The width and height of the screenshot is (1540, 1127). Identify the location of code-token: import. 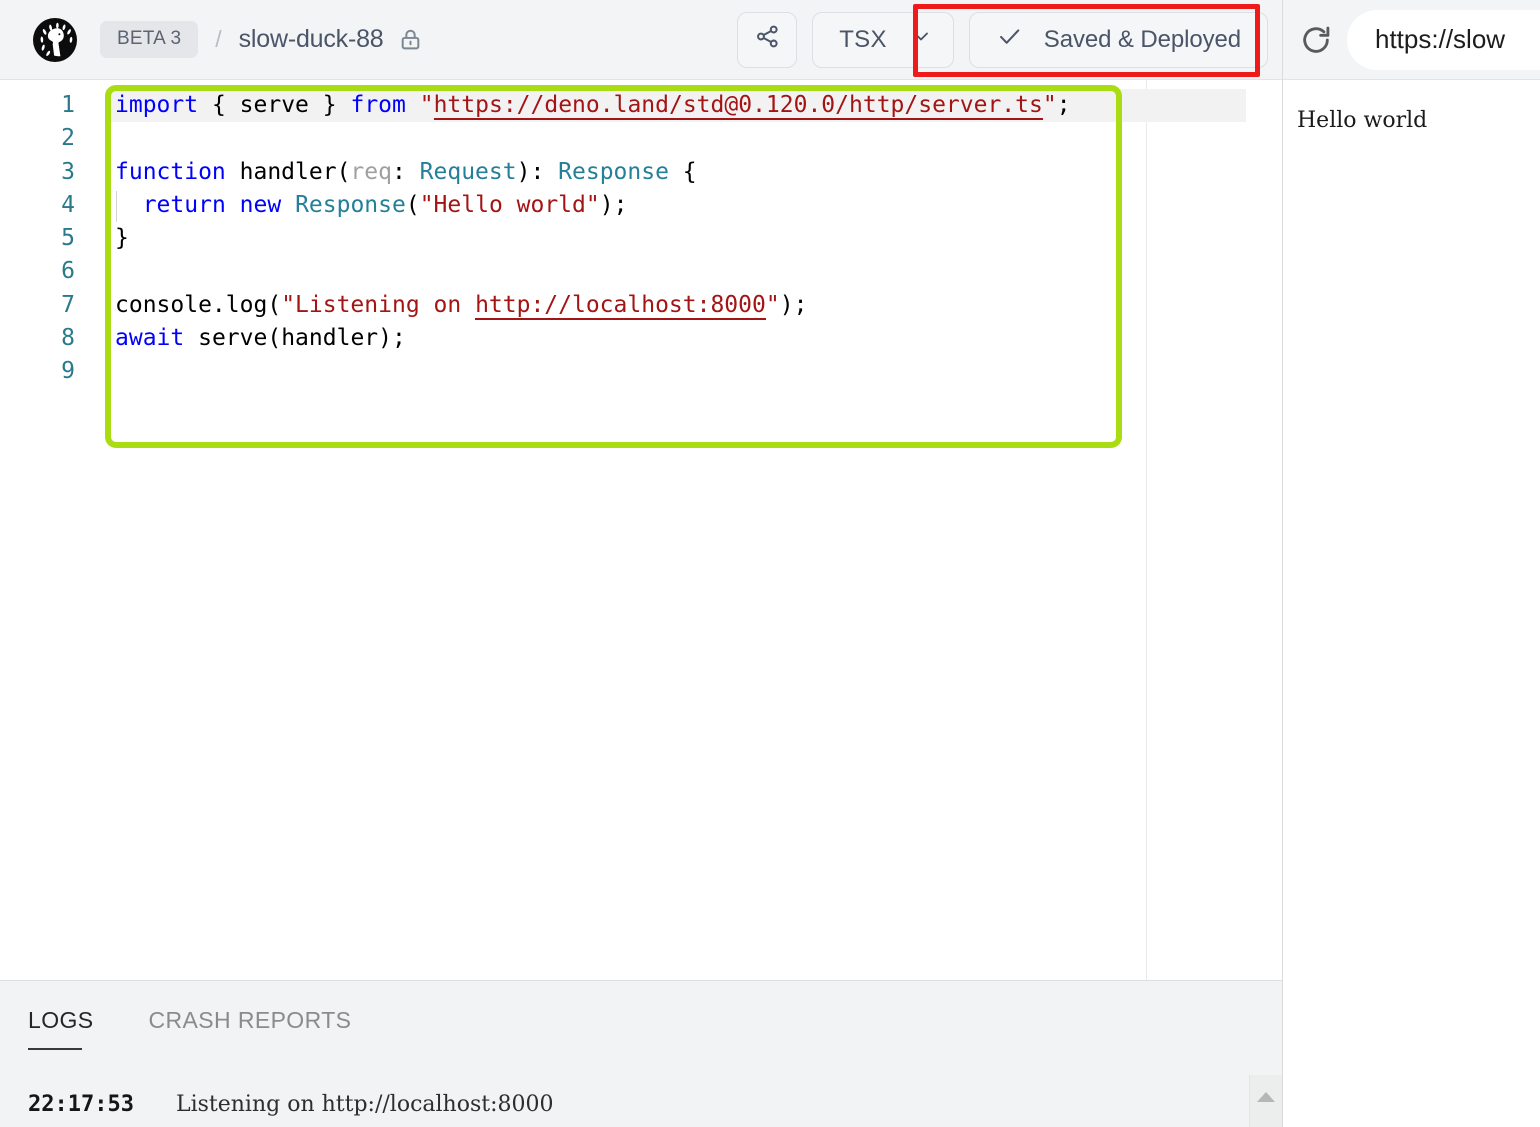
(157, 105).